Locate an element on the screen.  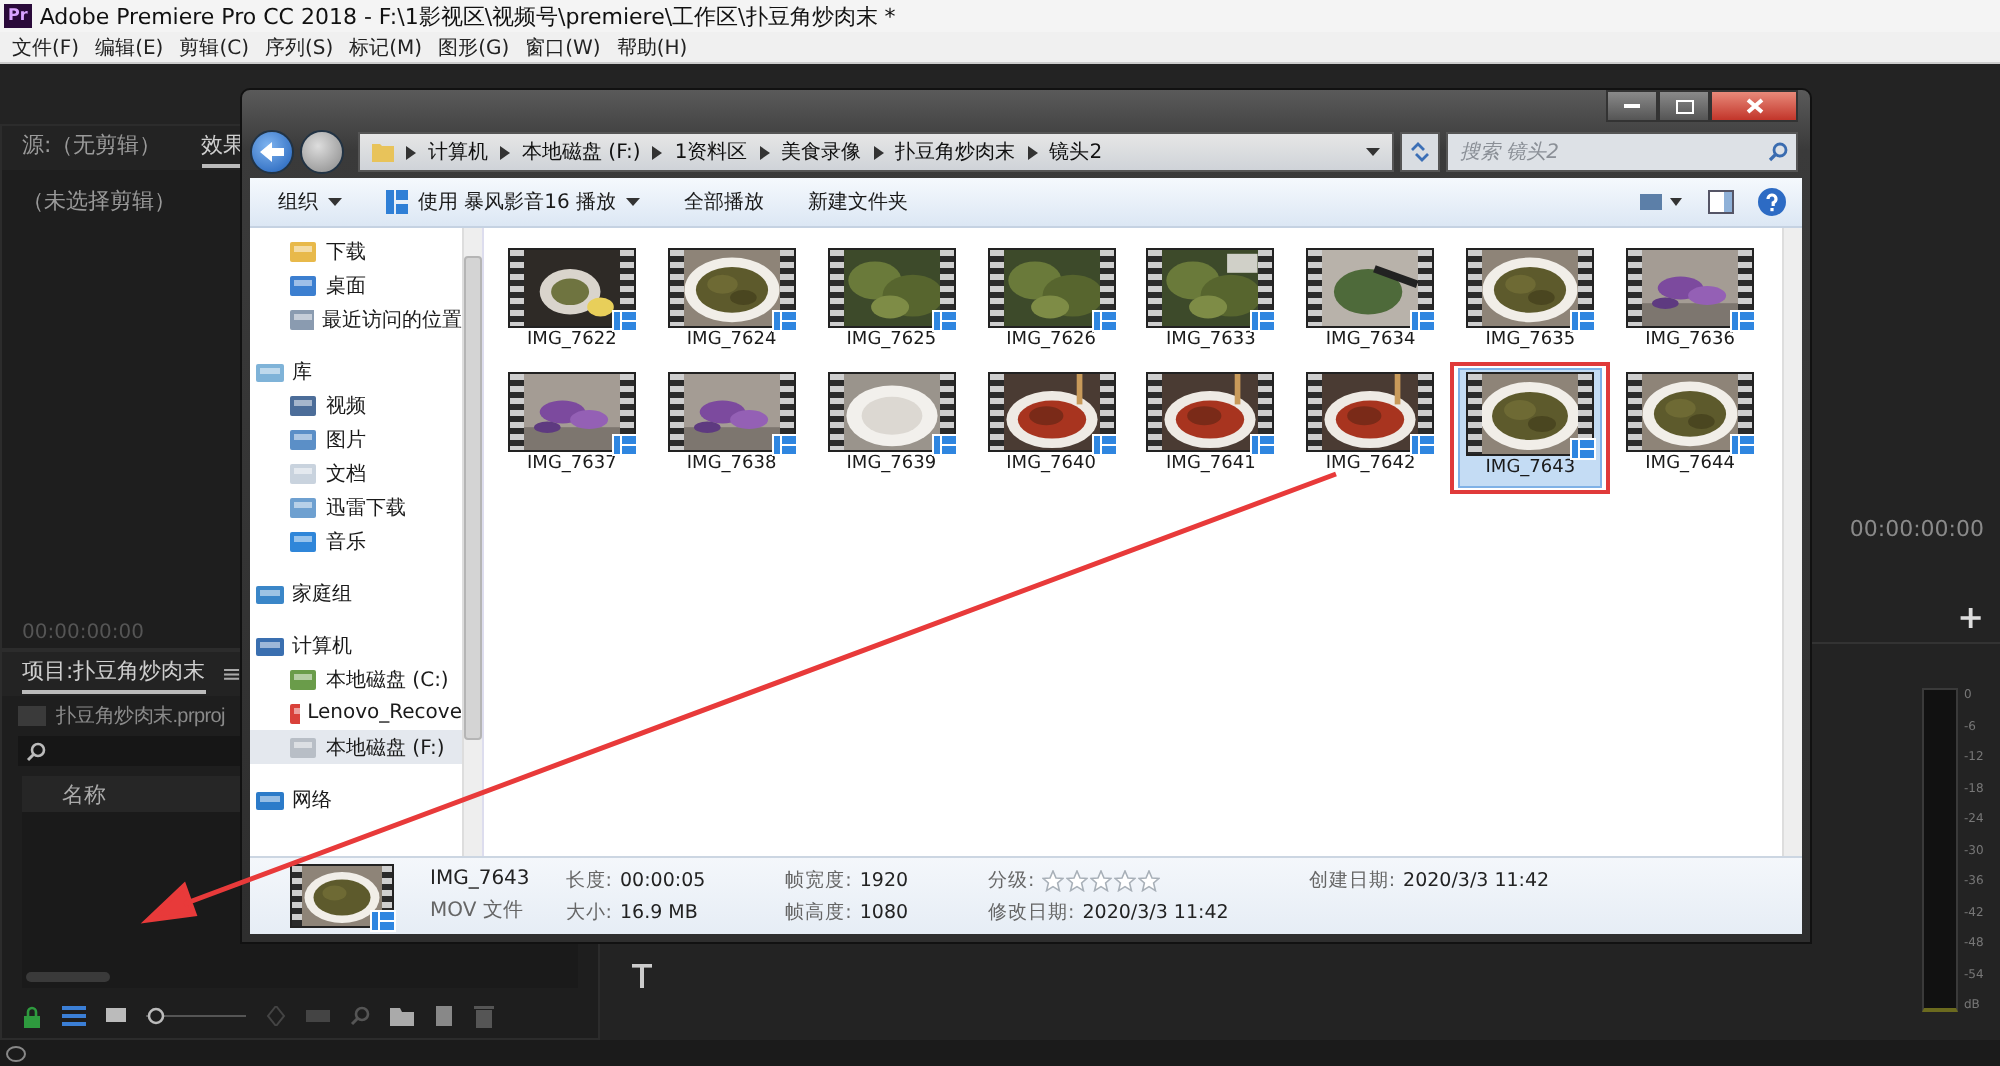
refresh-button is located at coordinates (1420, 152).